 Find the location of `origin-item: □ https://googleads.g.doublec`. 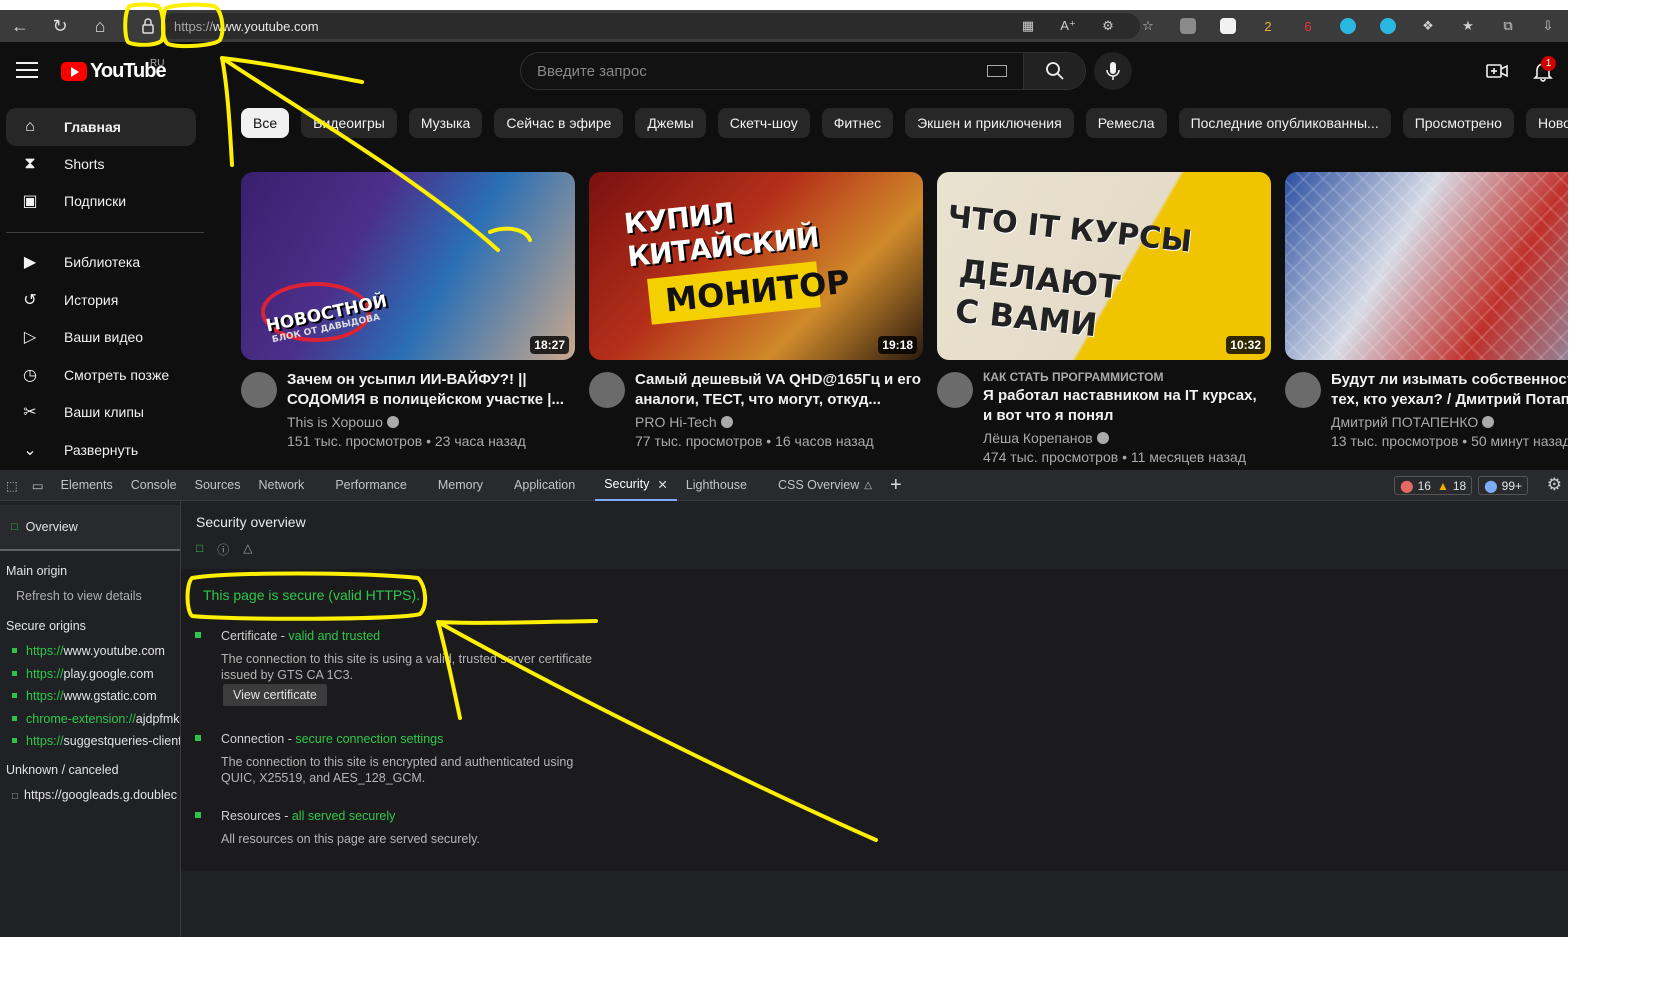

origin-item: □ https://googleads.g.doublec is located at coordinates (96, 795).